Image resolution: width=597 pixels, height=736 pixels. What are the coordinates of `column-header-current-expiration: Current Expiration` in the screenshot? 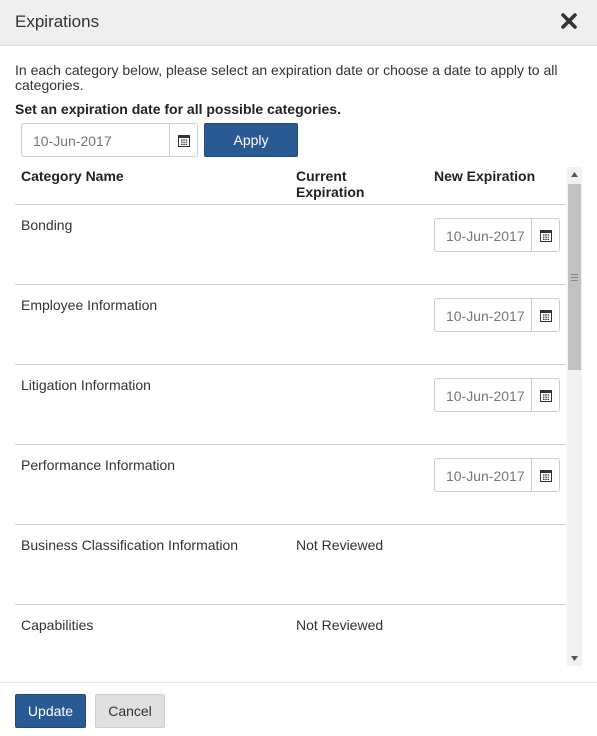 It's located at (330, 184).